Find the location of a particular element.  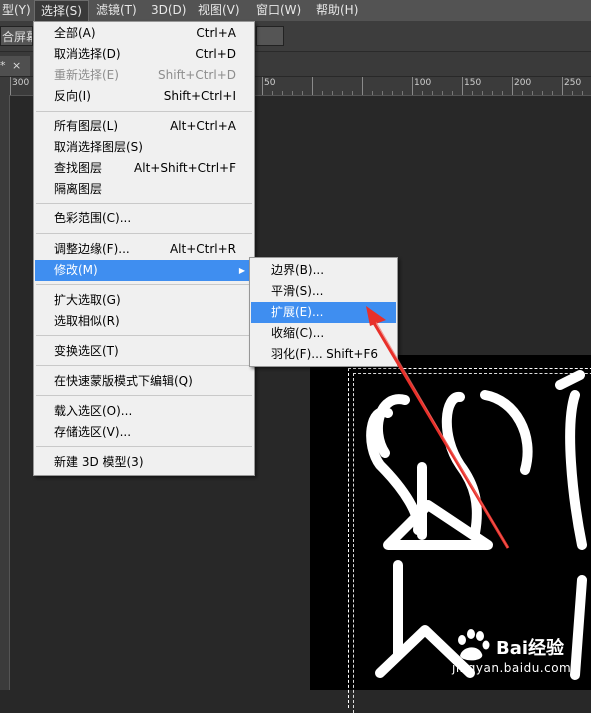

paw-logo-icon is located at coordinates (474, 645).